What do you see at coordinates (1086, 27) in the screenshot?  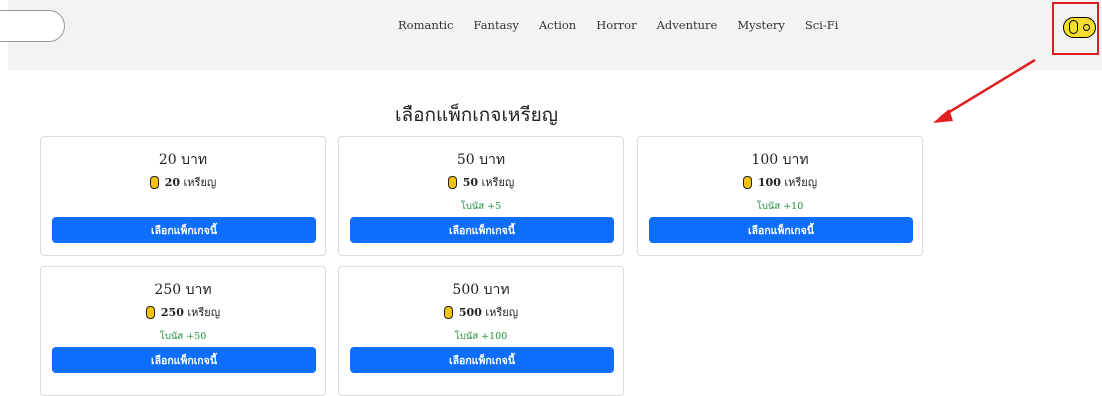 I see `toggle-knob-icon` at bounding box center [1086, 27].